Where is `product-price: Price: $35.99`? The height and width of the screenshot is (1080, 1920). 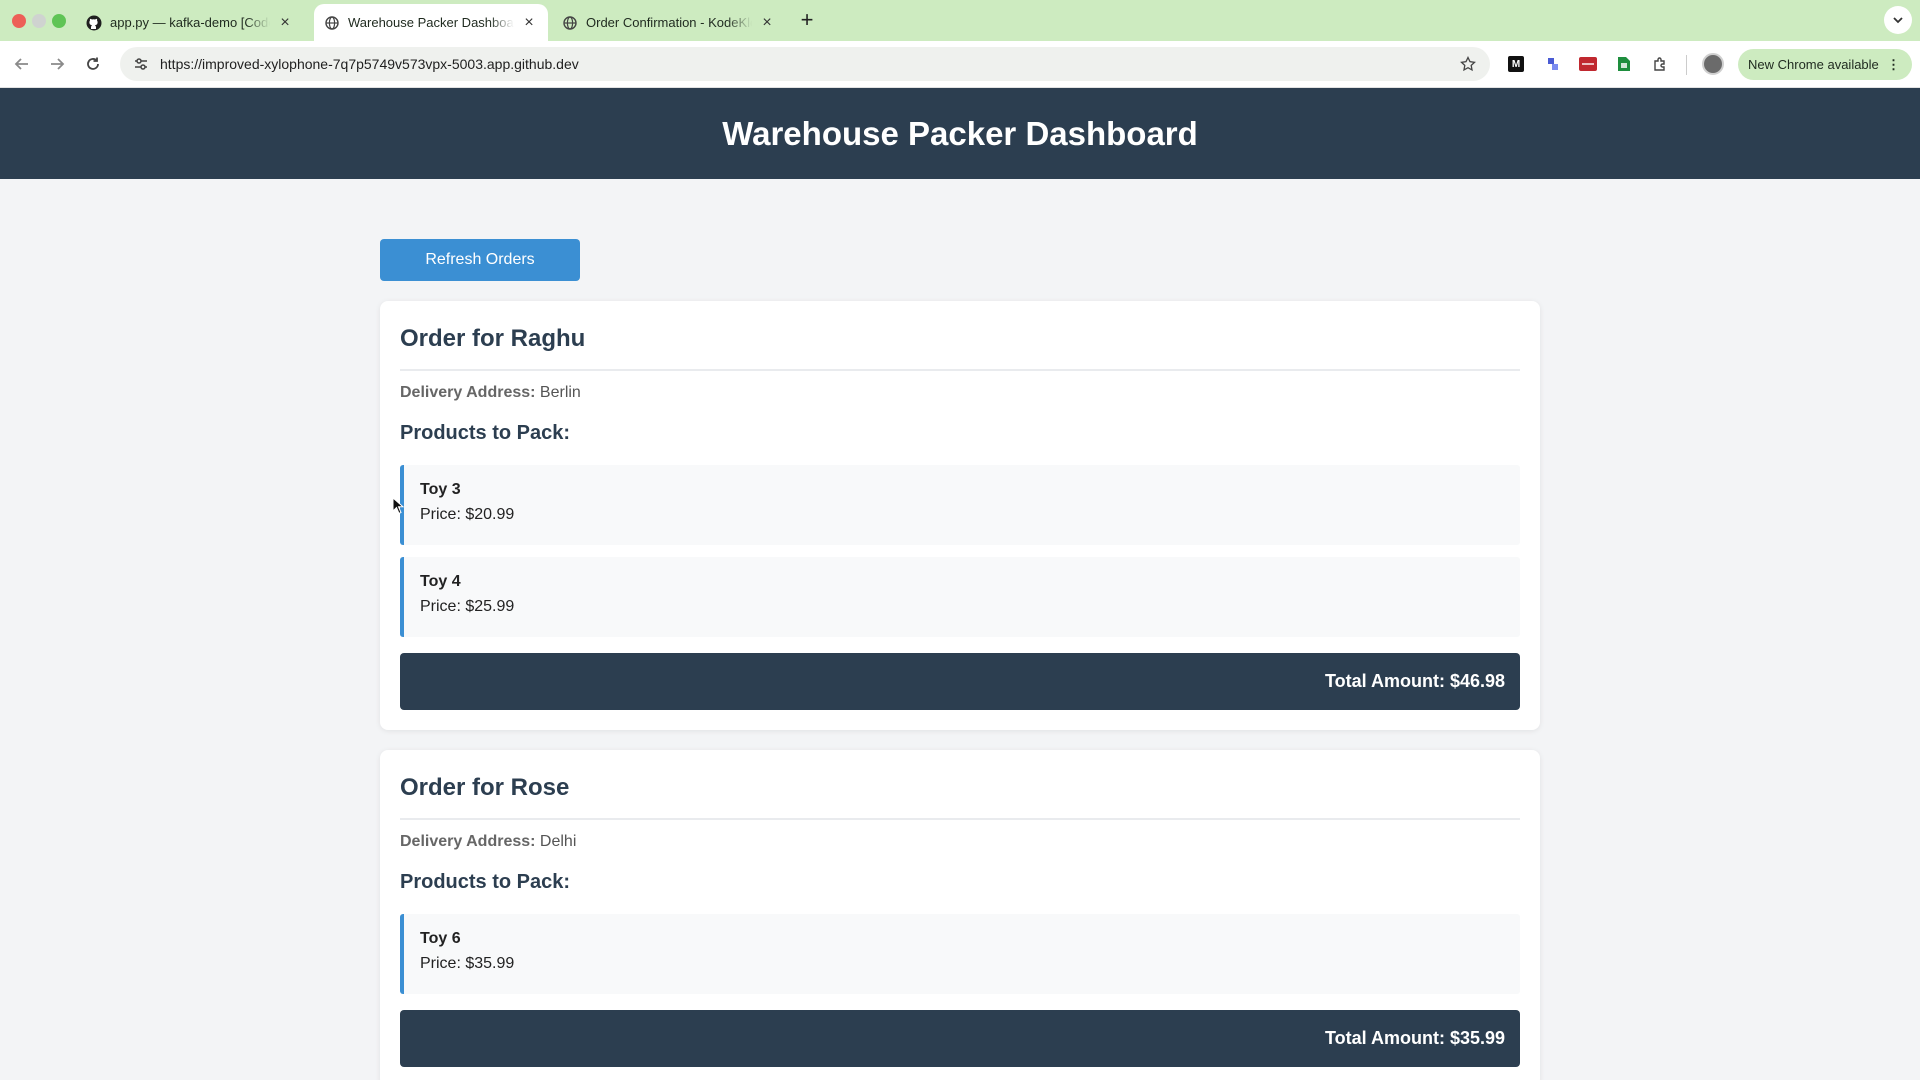 product-price: Price: $35.99 is located at coordinates (467, 963).